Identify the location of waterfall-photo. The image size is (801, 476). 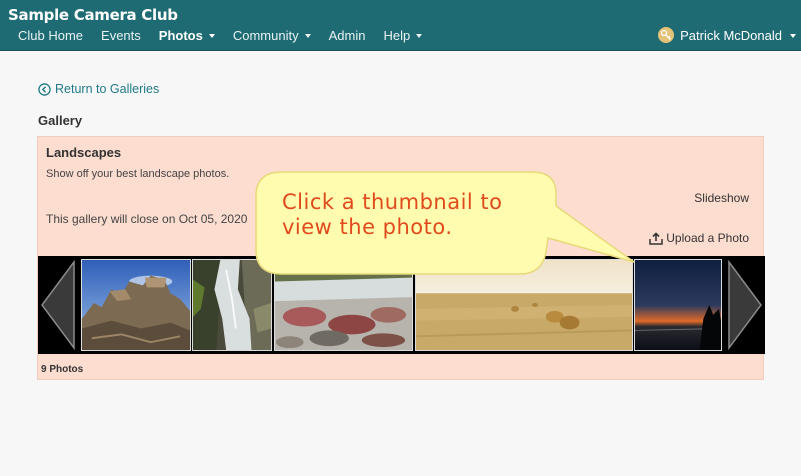
(232, 305).